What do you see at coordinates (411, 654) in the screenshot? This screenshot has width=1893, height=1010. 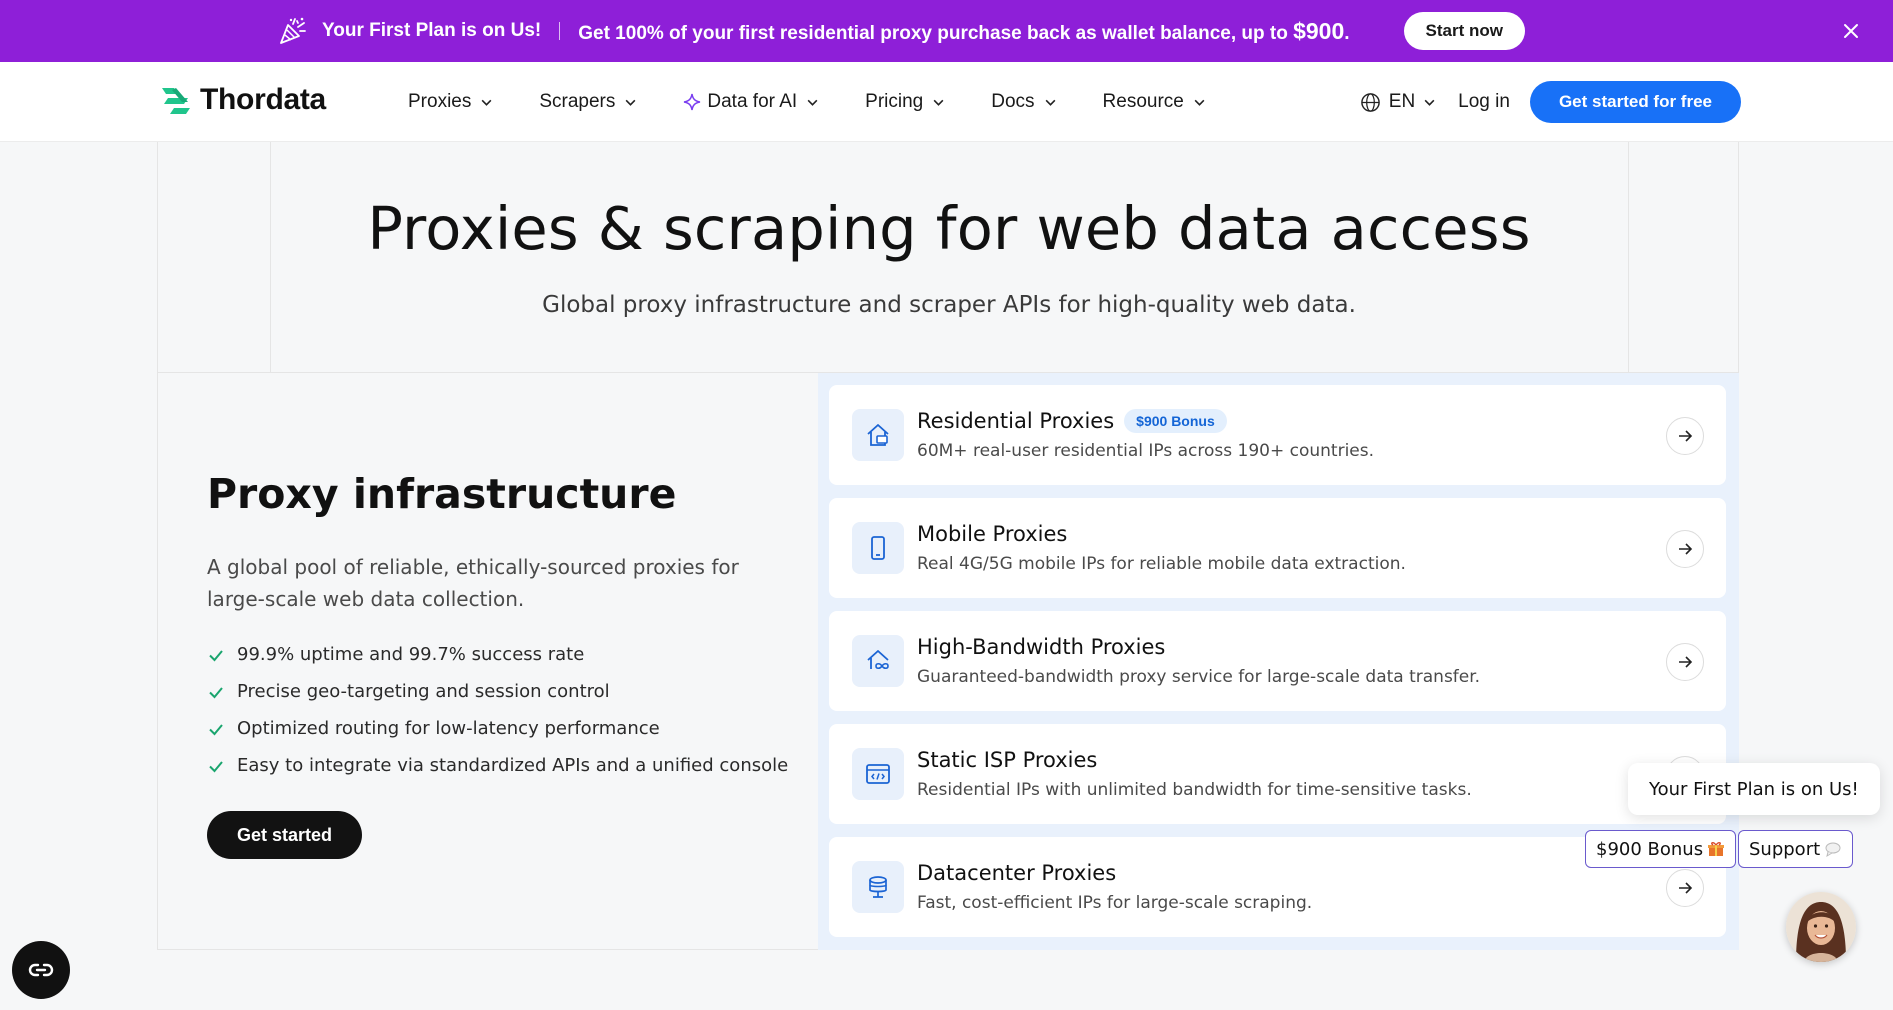 I see `feature-text: 99.9% uptime and 99.7% success rate` at bounding box center [411, 654].